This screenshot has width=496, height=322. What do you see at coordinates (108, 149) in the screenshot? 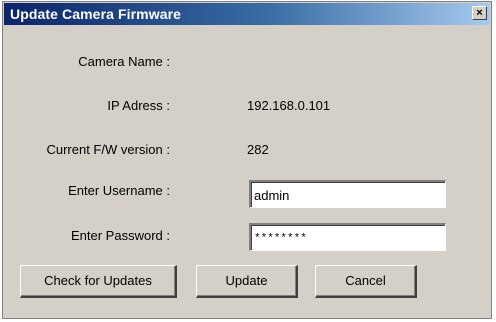
I see `firmware-version-label: Current F/W version :` at bounding box center [108, 149].